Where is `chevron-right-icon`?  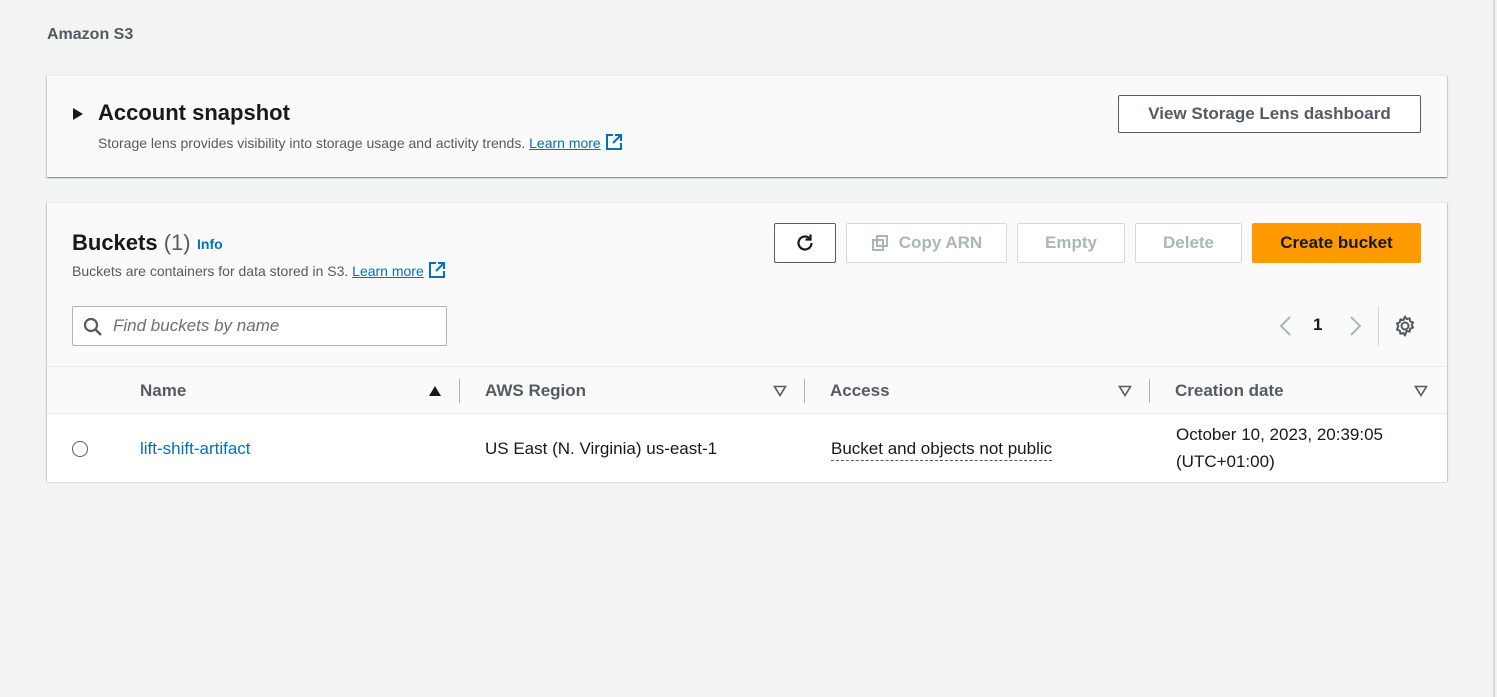
chevron-right-icon is located at coordinates (1355, 326).